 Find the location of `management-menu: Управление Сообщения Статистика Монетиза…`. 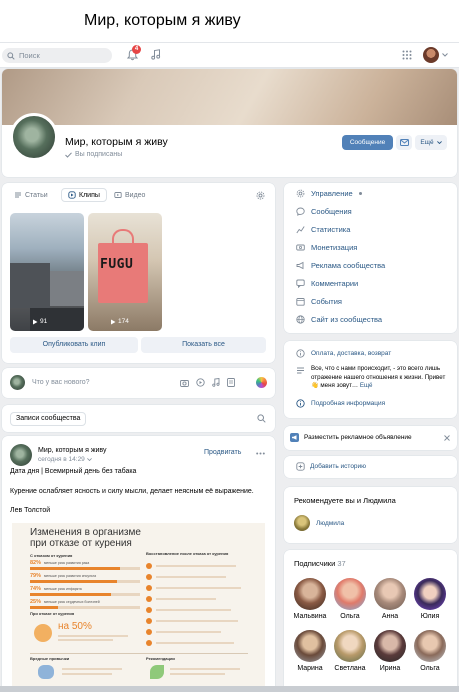

management-menu: Управление Сообщения Статистика Монетиза… is located at coordinates (370, 258).